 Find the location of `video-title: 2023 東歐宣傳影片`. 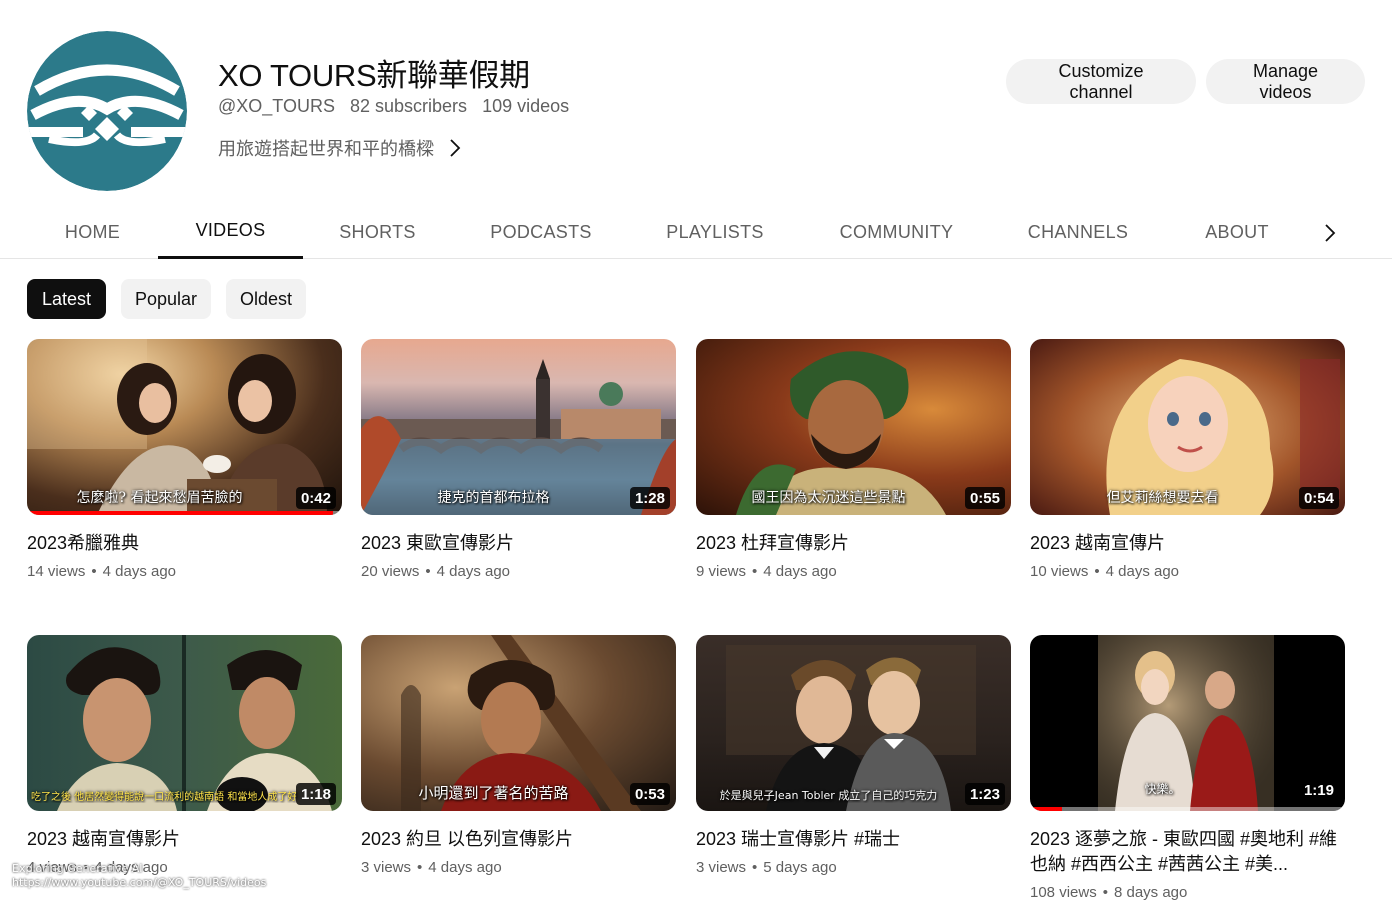

video-title: 2023 東歐宣傳影片 is located at coordinates (518, 543).